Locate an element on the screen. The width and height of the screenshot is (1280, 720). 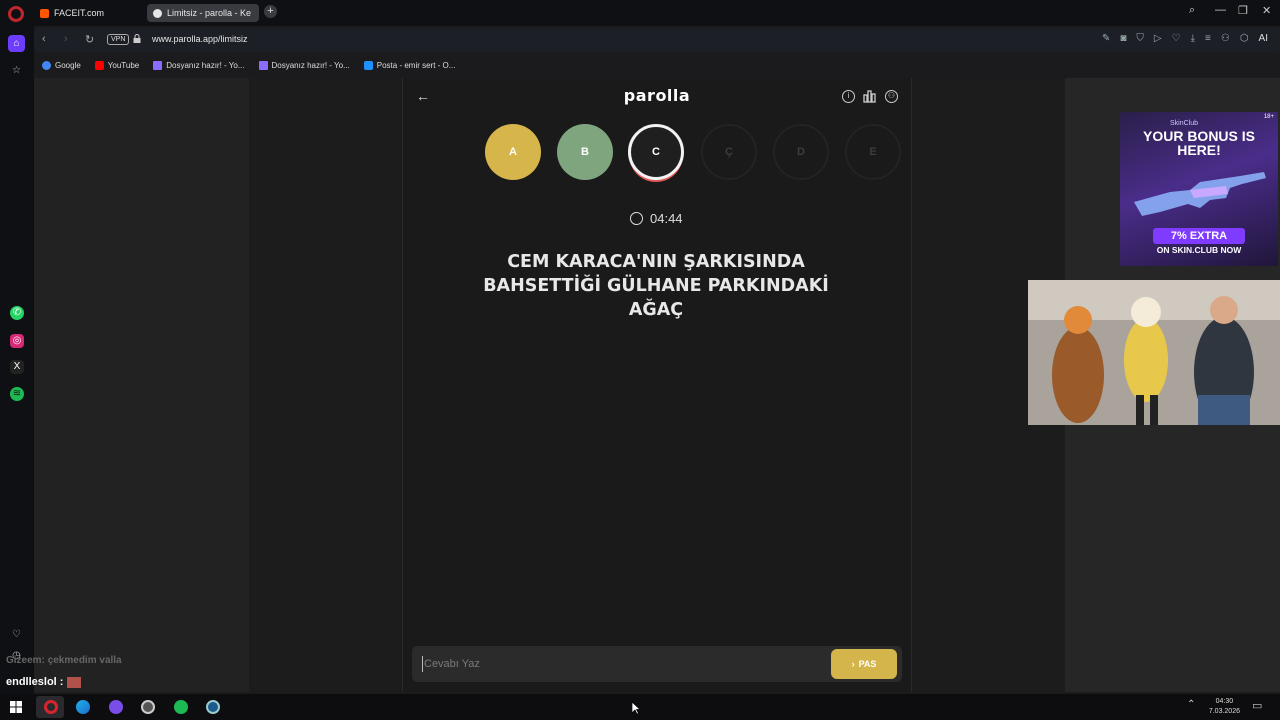
ad-subline: ON SKIN.CLUB NOW is located at coordinates (1199, 250).